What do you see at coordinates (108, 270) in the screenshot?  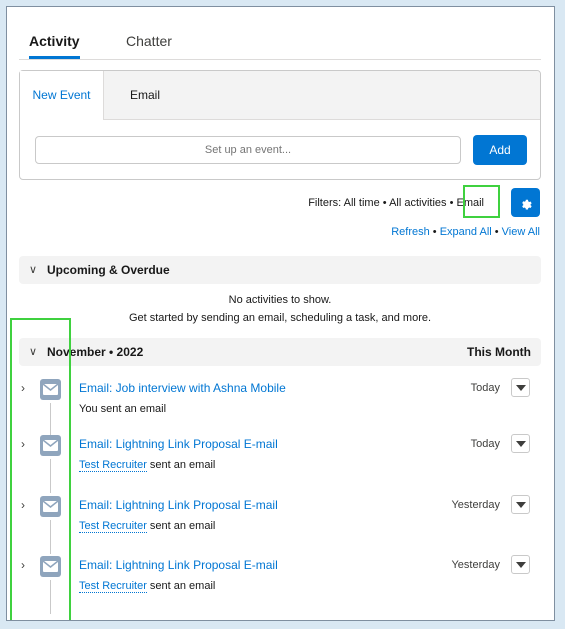 I see `section-title: Upcoming & Overdue` at bounding box center [108, 270].